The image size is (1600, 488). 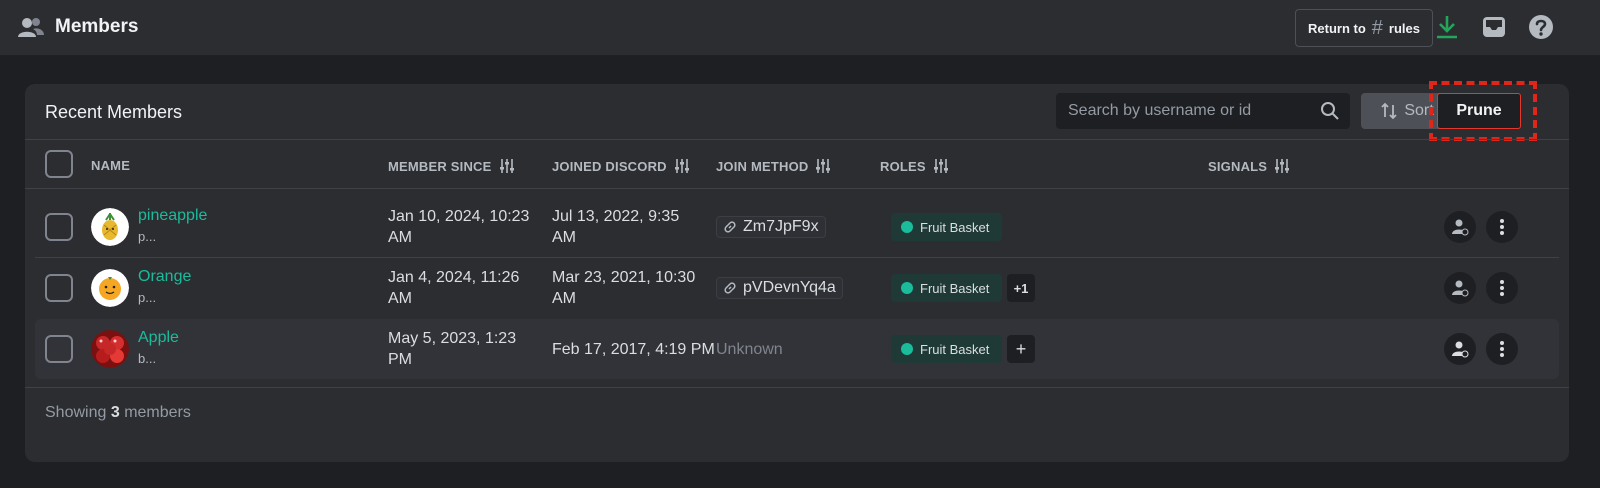 I want to click on invite-code: pVDevnYq4a, so click(x=779, y=288).